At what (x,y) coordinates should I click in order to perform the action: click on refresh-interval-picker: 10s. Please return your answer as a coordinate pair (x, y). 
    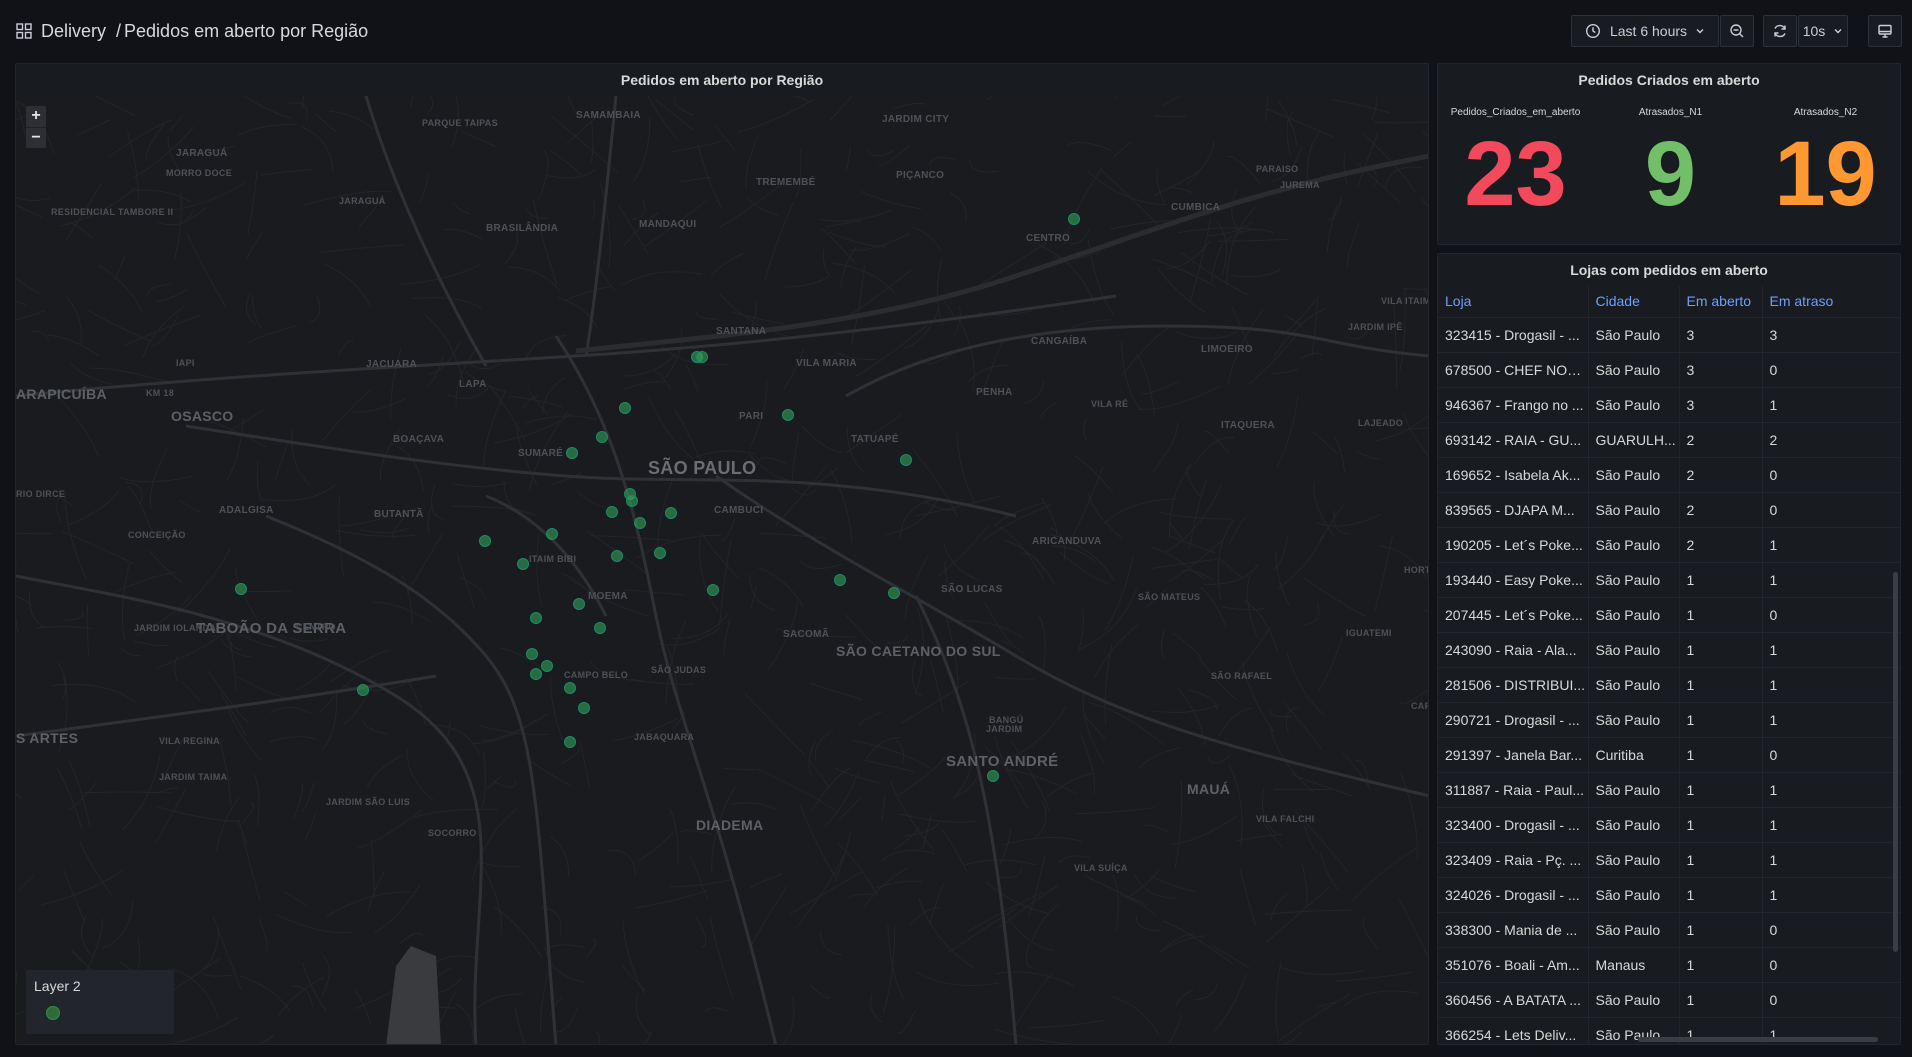
    Looking at the image, I should click on (1823, 31).